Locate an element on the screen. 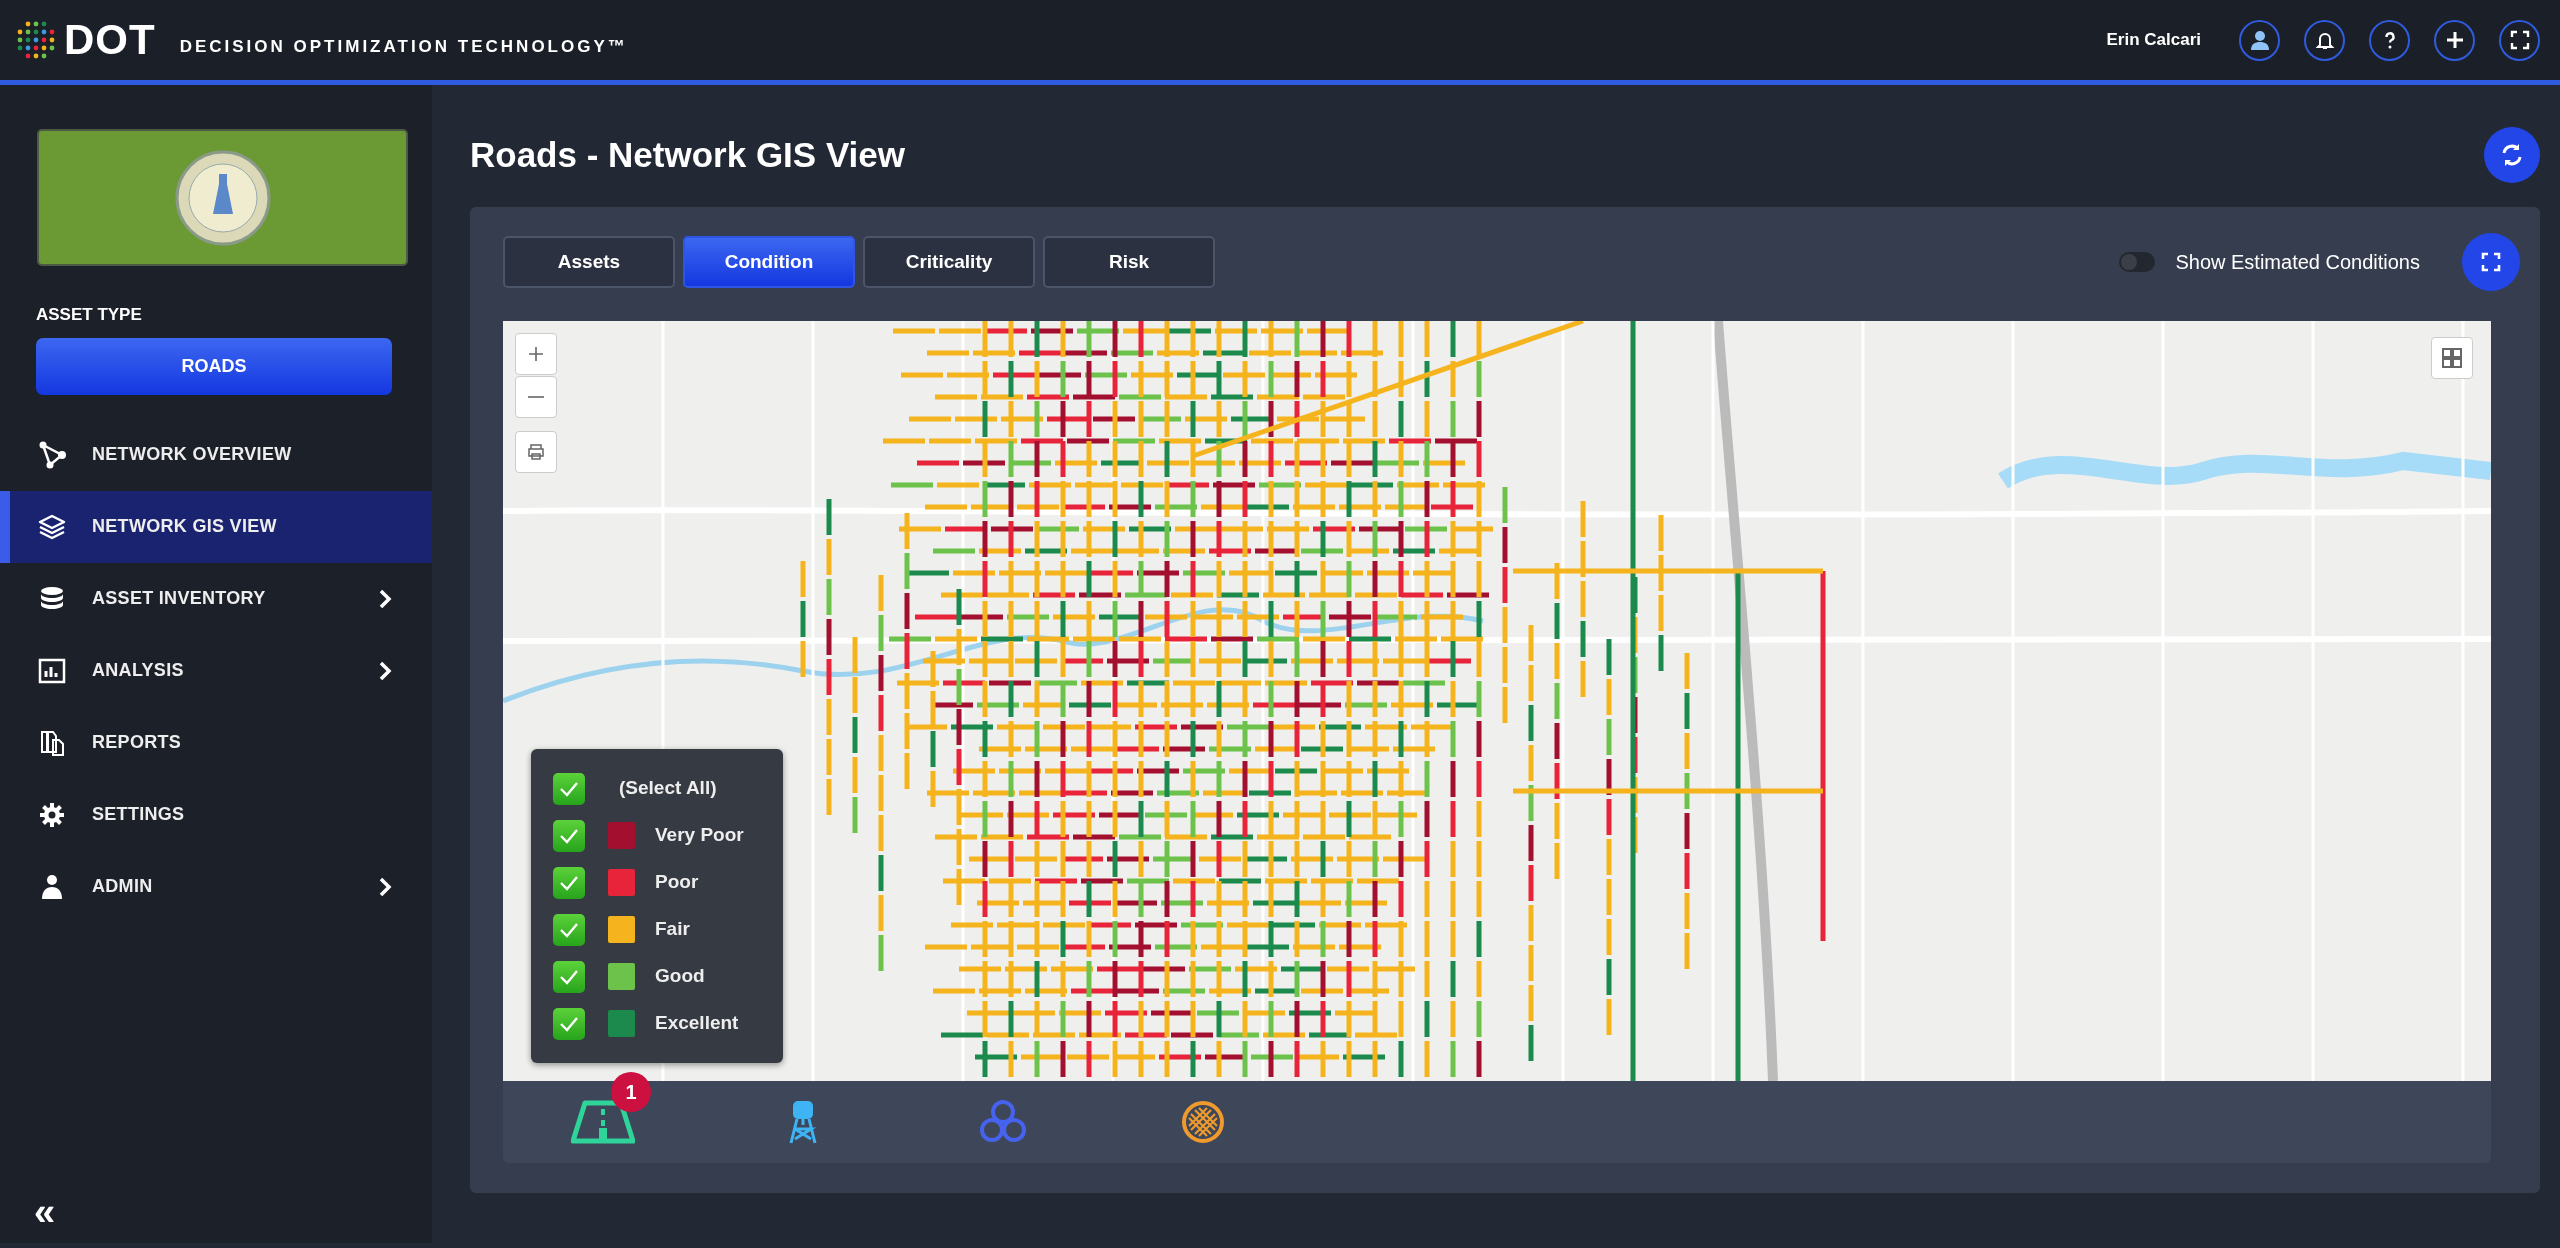  print-button is located at coordinates (536, 452).